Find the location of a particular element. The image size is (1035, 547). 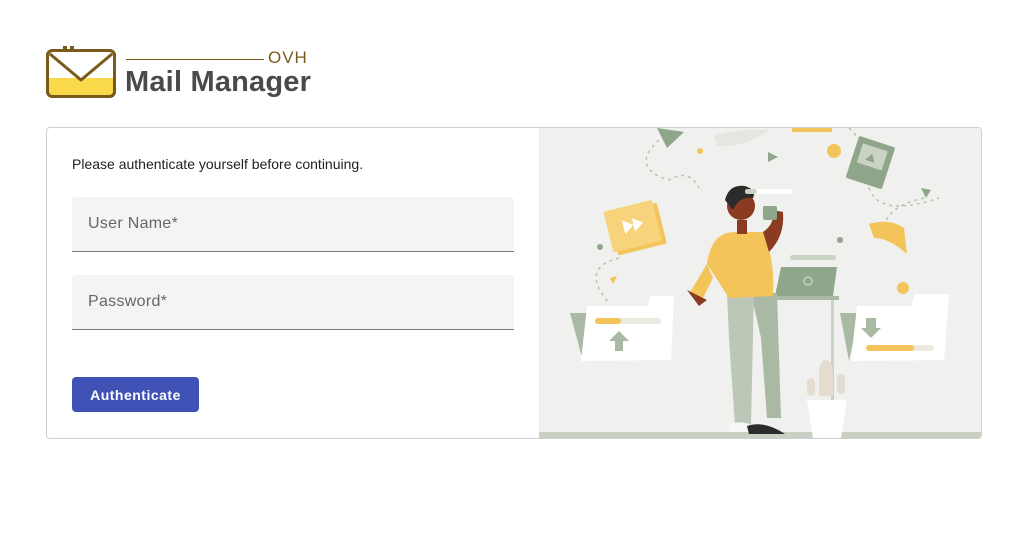

brand-header: OVH Mail Manager is located at coordinates (196, 74).